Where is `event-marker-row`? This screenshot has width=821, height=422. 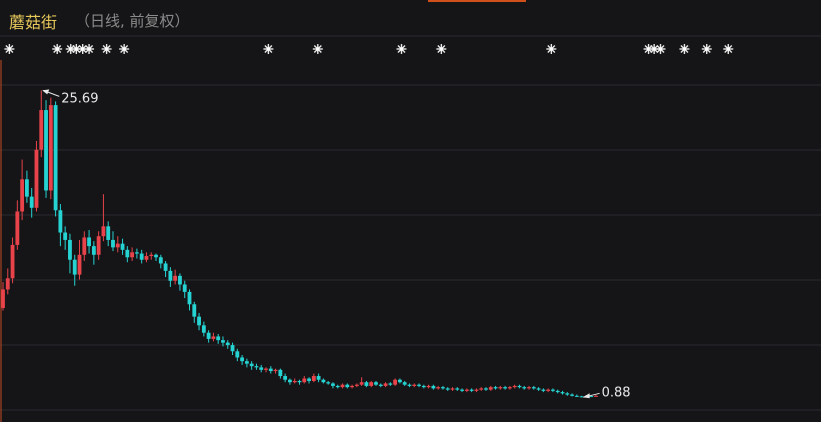
event-marker-row is located at coordinates (369, 49).